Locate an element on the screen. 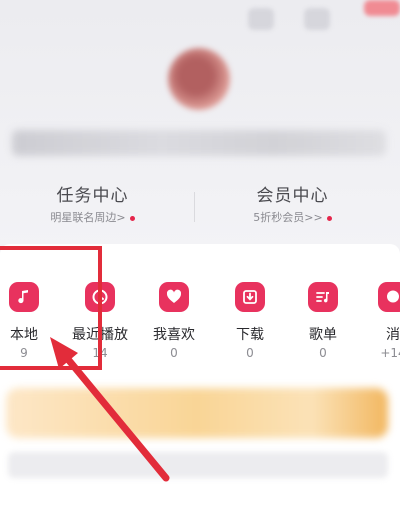 Image resolution: width=400 pixels, height=509 pixels. download-icon is located at coordinates (250, 297).